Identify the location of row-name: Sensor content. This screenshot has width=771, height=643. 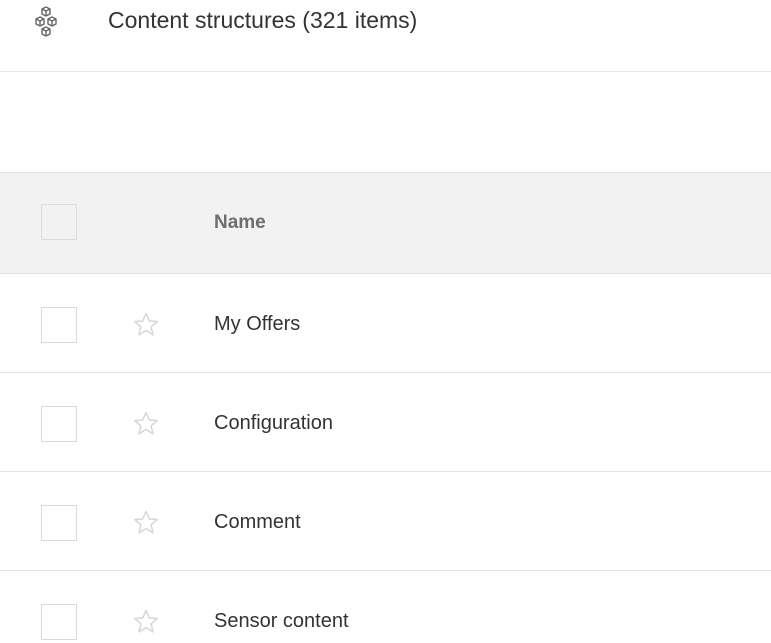
(281, 621).